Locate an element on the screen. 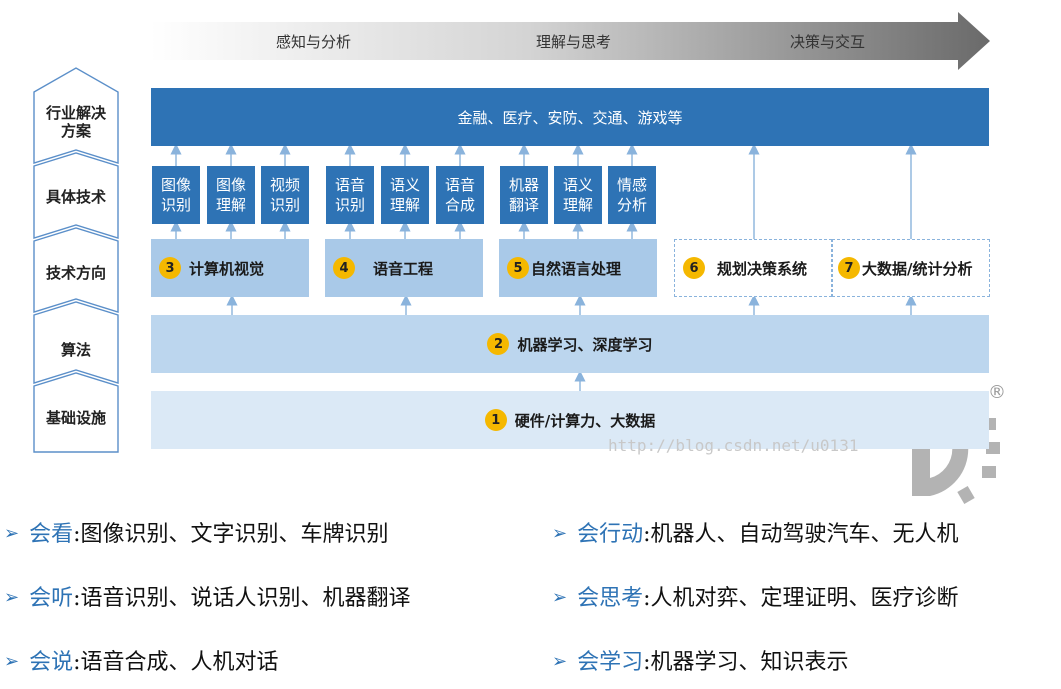 The width and height of the screenshot is (1061, 689). layer-label-direction: 技术方向 is located at coordinates (75, 273).